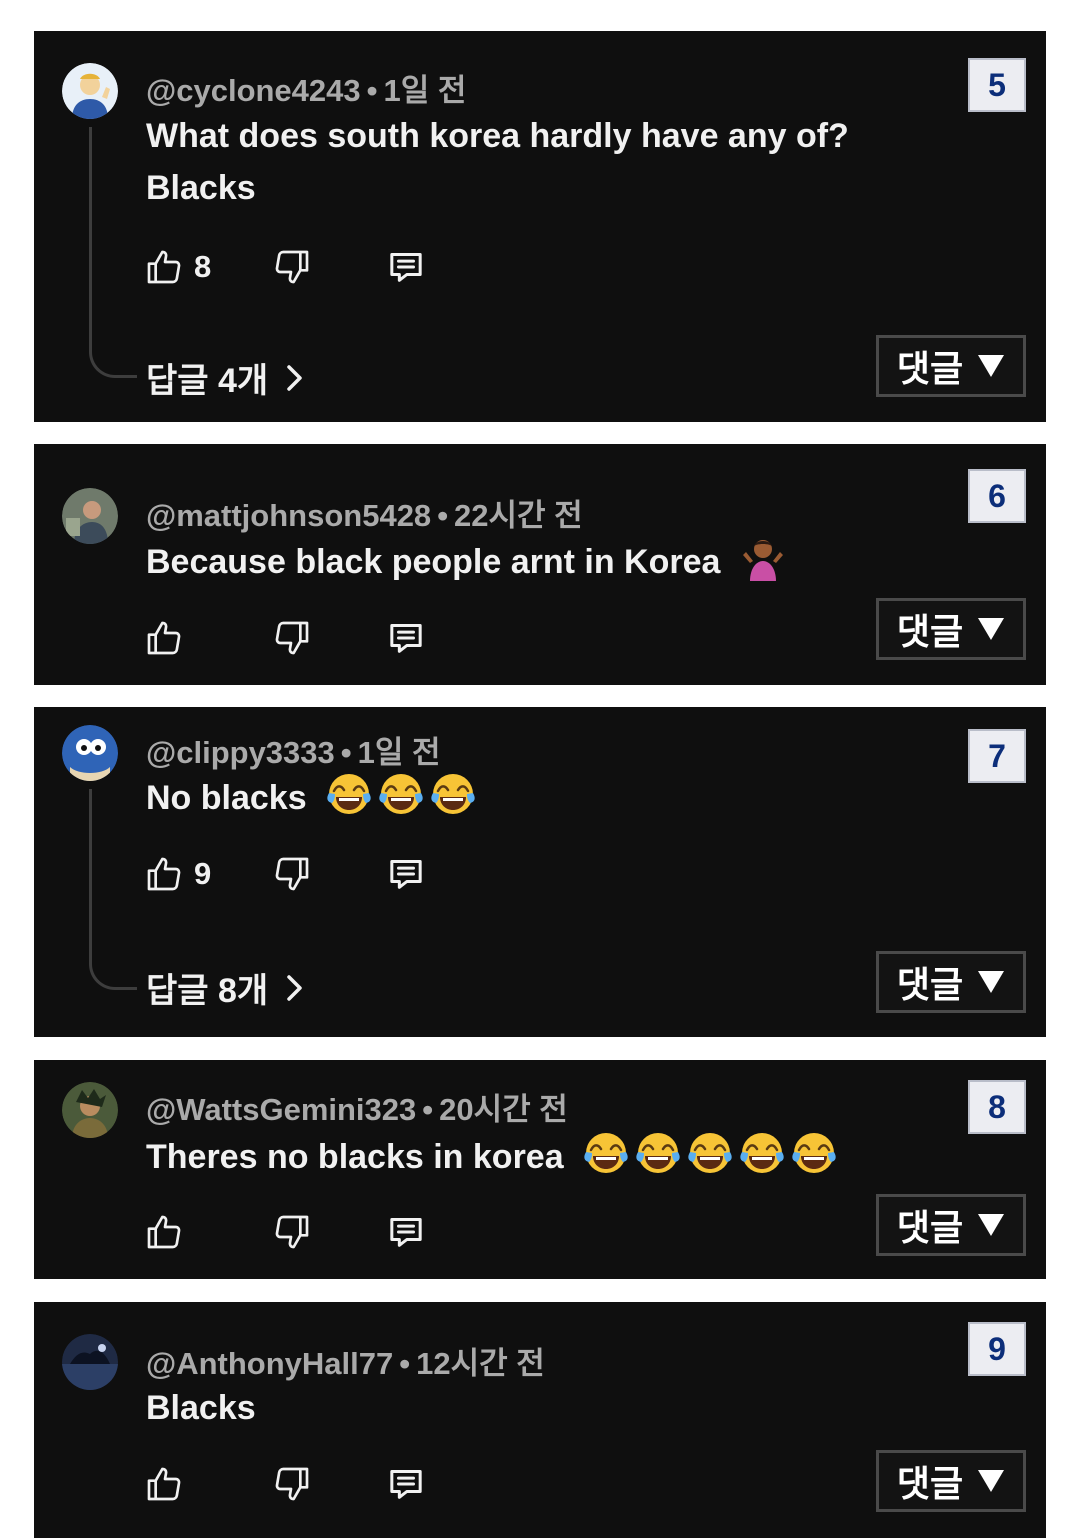  I want to click on timestamp: 20시간 전, so click(503, 1109).